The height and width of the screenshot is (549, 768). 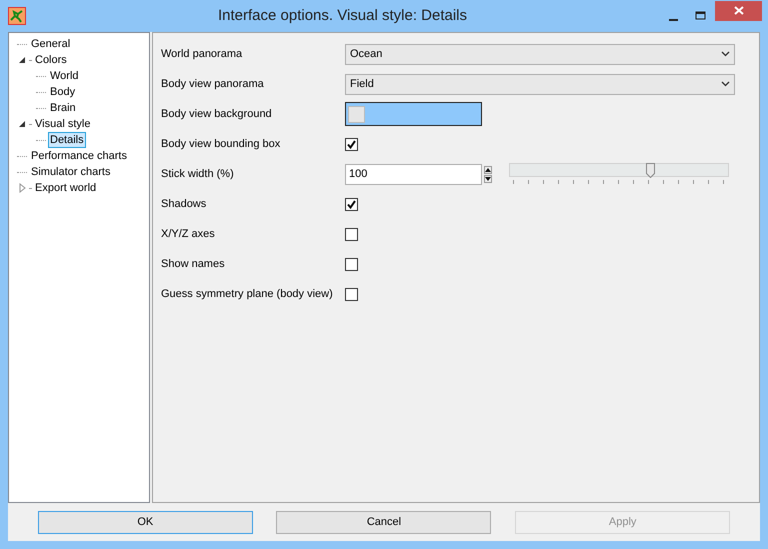 I want to click on tree-item: General, so click(x=50, y=44).